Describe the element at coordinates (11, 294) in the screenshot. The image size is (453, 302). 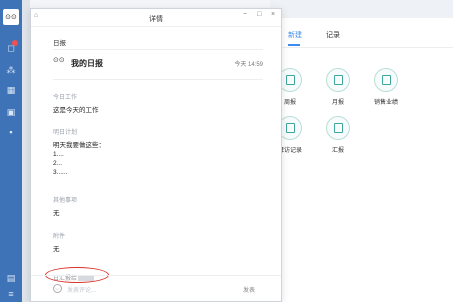
I see `menu-icon: ≡` at that location.